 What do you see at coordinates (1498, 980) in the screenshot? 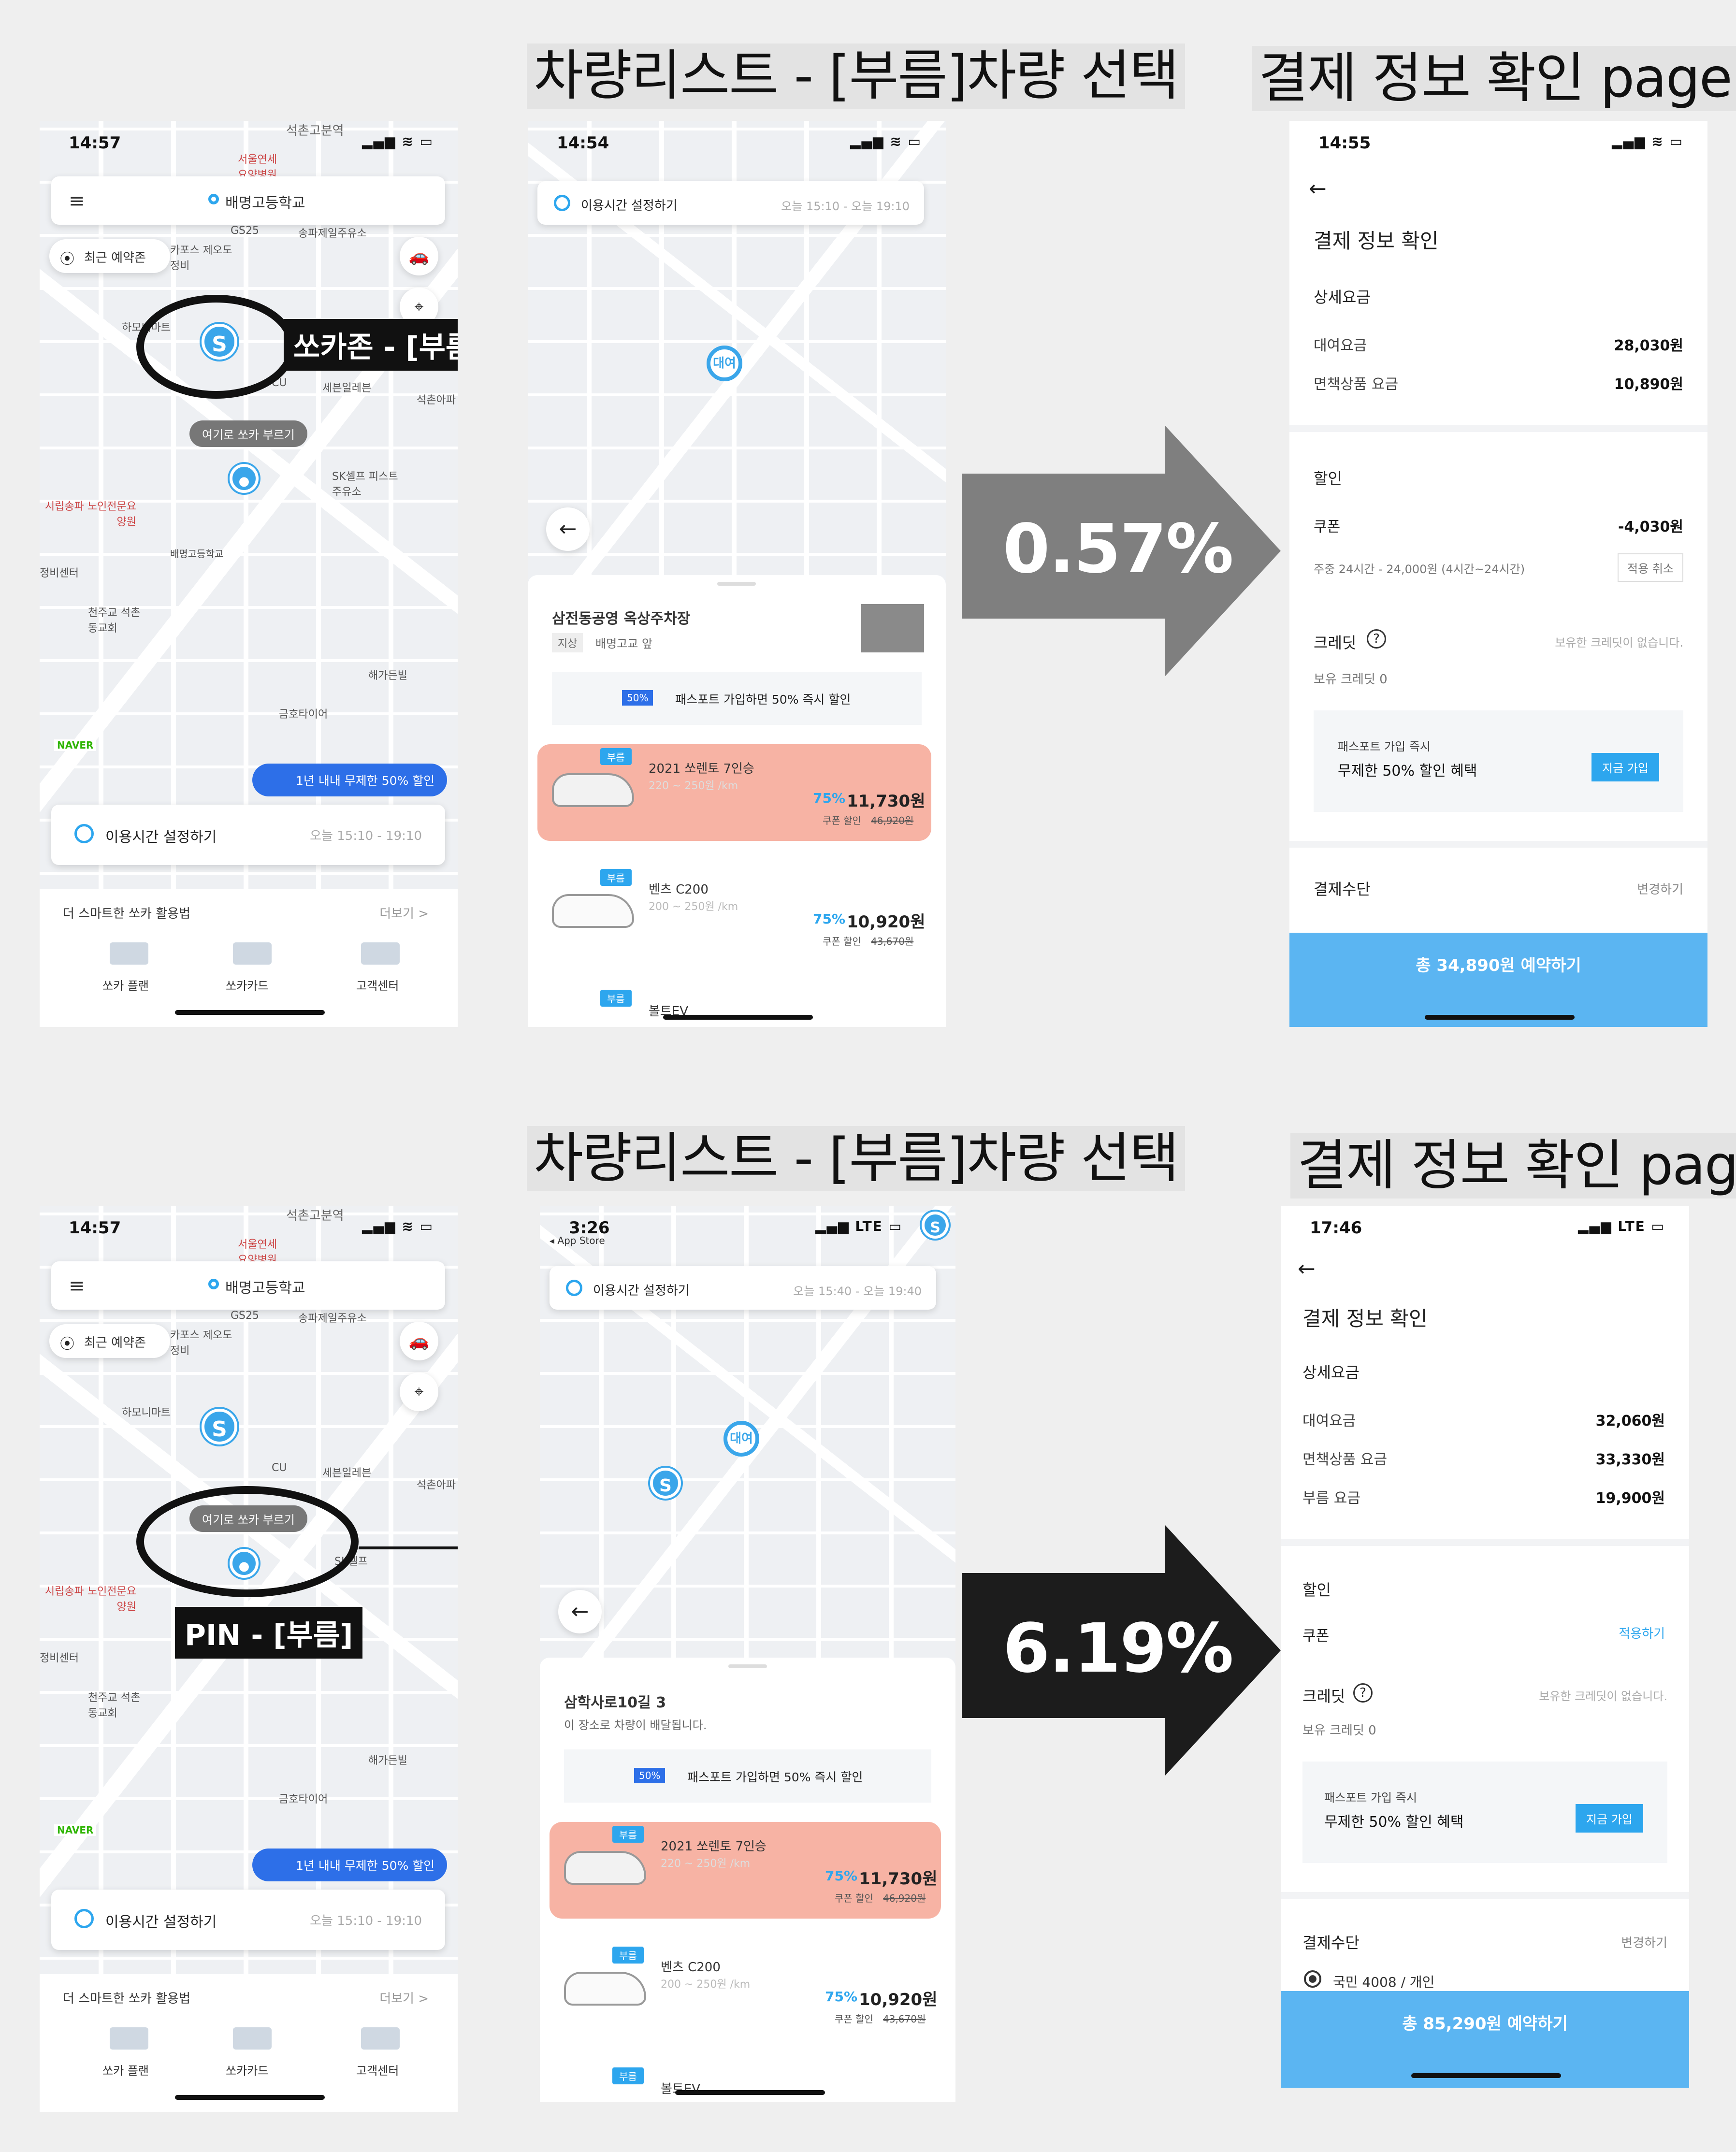
I see `reserve-button: 총 34,890원 예약하기` at bounding box center [1498, 980].